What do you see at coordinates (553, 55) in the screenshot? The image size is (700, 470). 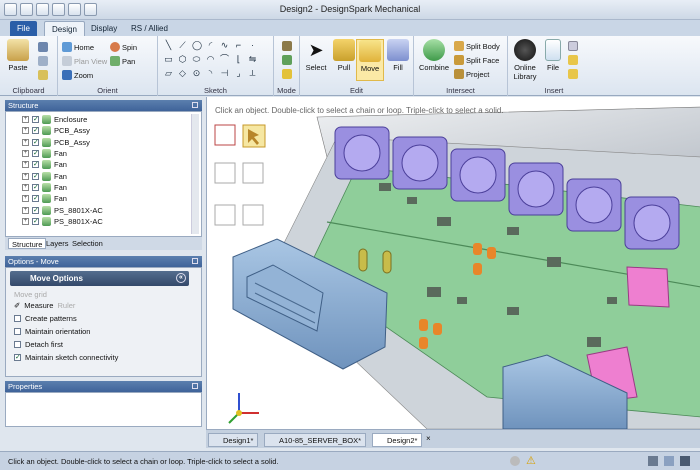 I see `insert-file-button: File` at bounding box center [553, 55].